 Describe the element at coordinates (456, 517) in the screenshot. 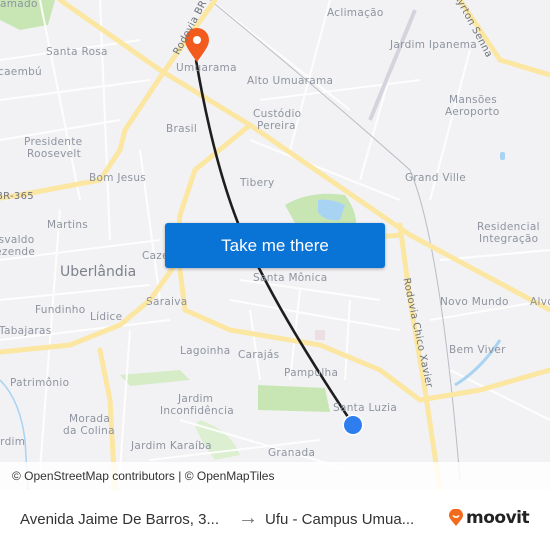

I see `moovit-pin-icon` at that location.